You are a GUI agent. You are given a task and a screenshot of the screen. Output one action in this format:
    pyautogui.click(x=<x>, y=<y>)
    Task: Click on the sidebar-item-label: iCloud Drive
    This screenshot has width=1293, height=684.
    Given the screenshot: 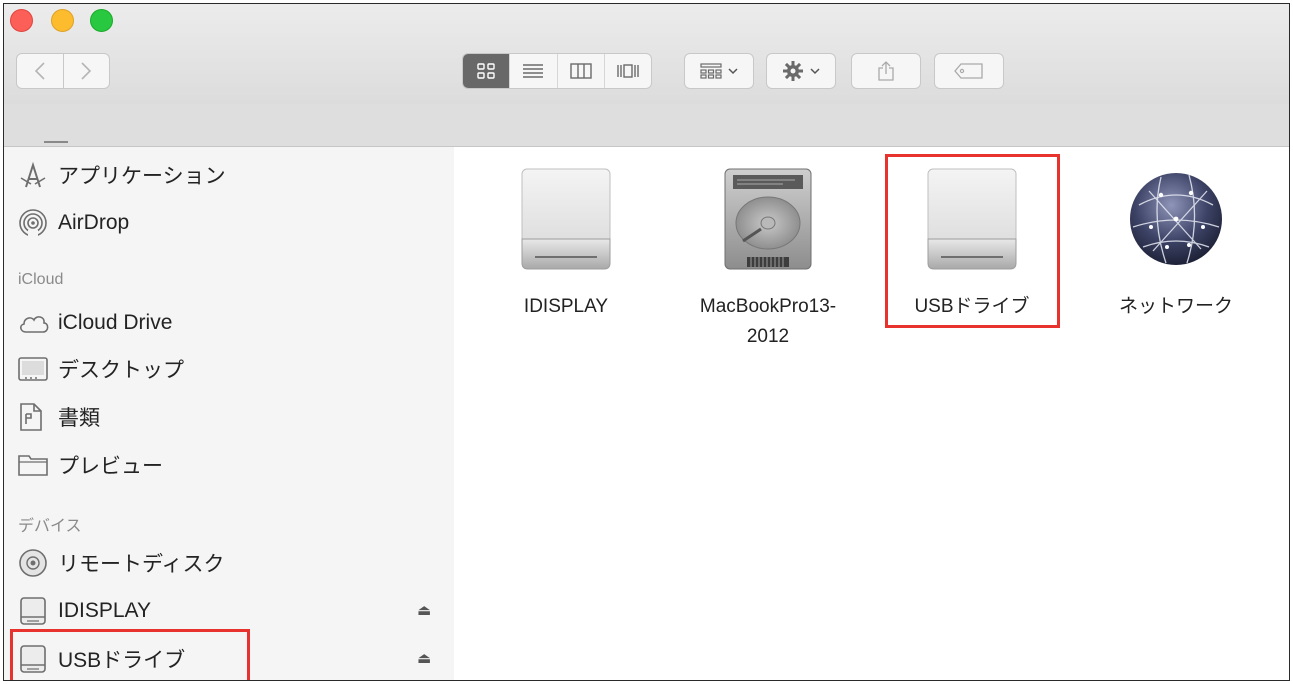 What is the action you would take?
    pyautogui.click(x=115, y=322)
    